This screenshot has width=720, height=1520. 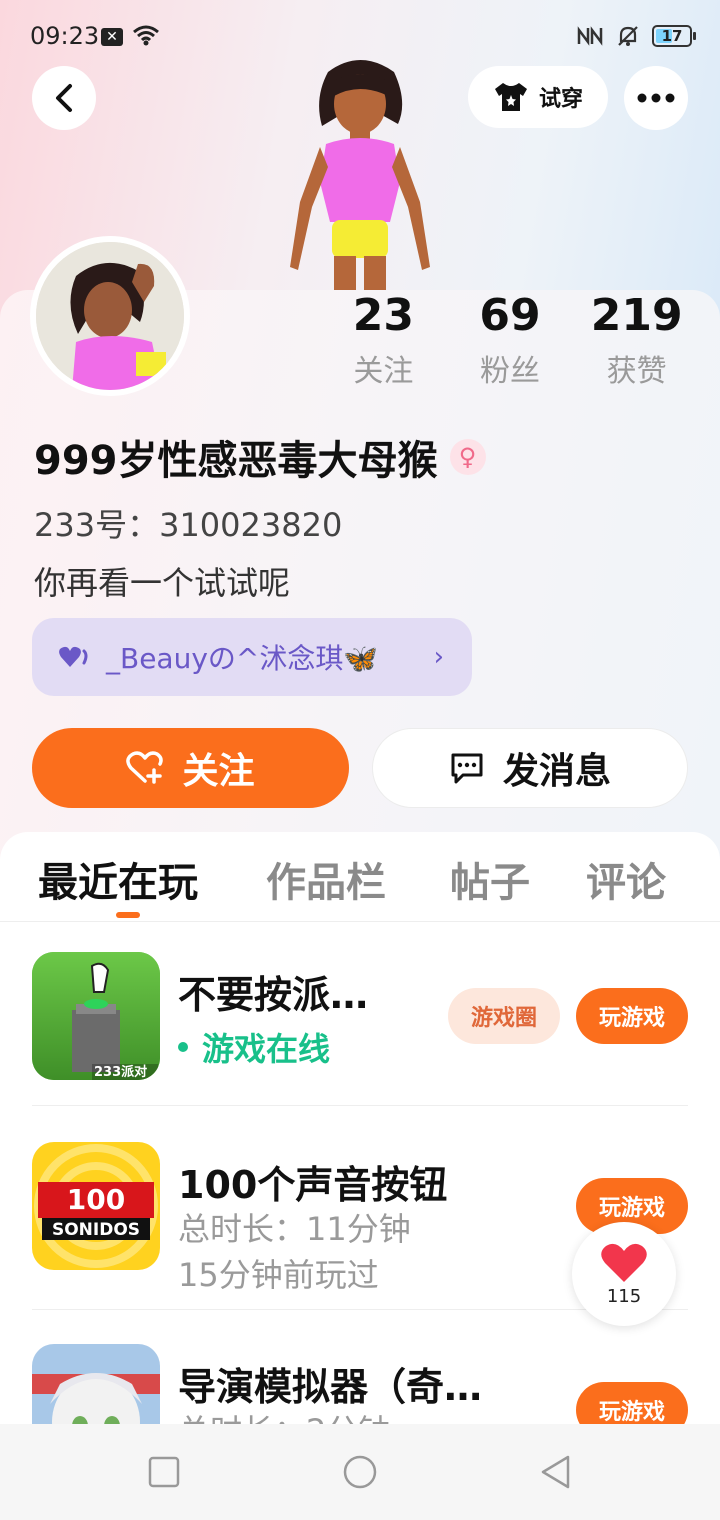 What do you see at coordinates (624, 1296) in the screenshot?
I see `like-count: 115` at bounding box center [624, 1296].